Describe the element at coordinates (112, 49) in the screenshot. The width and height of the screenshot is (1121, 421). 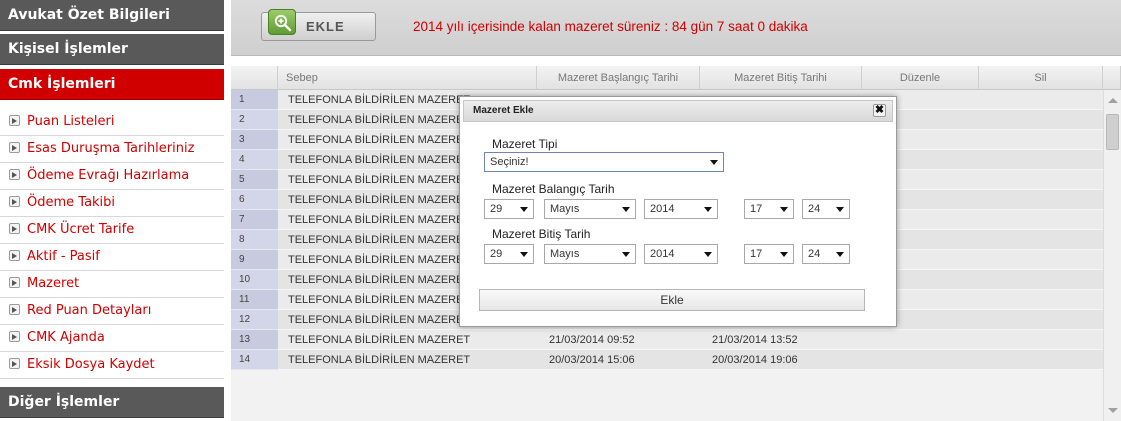
I see `sidebar-section-personal: Kişisel İşlemler` at that location.